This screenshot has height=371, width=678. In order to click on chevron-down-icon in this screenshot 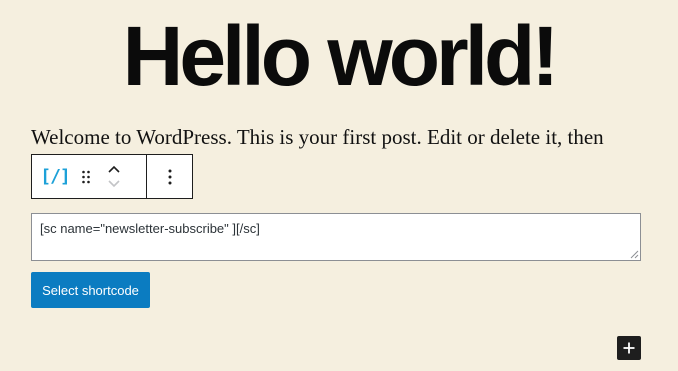, I will do `click(114, 184)`.